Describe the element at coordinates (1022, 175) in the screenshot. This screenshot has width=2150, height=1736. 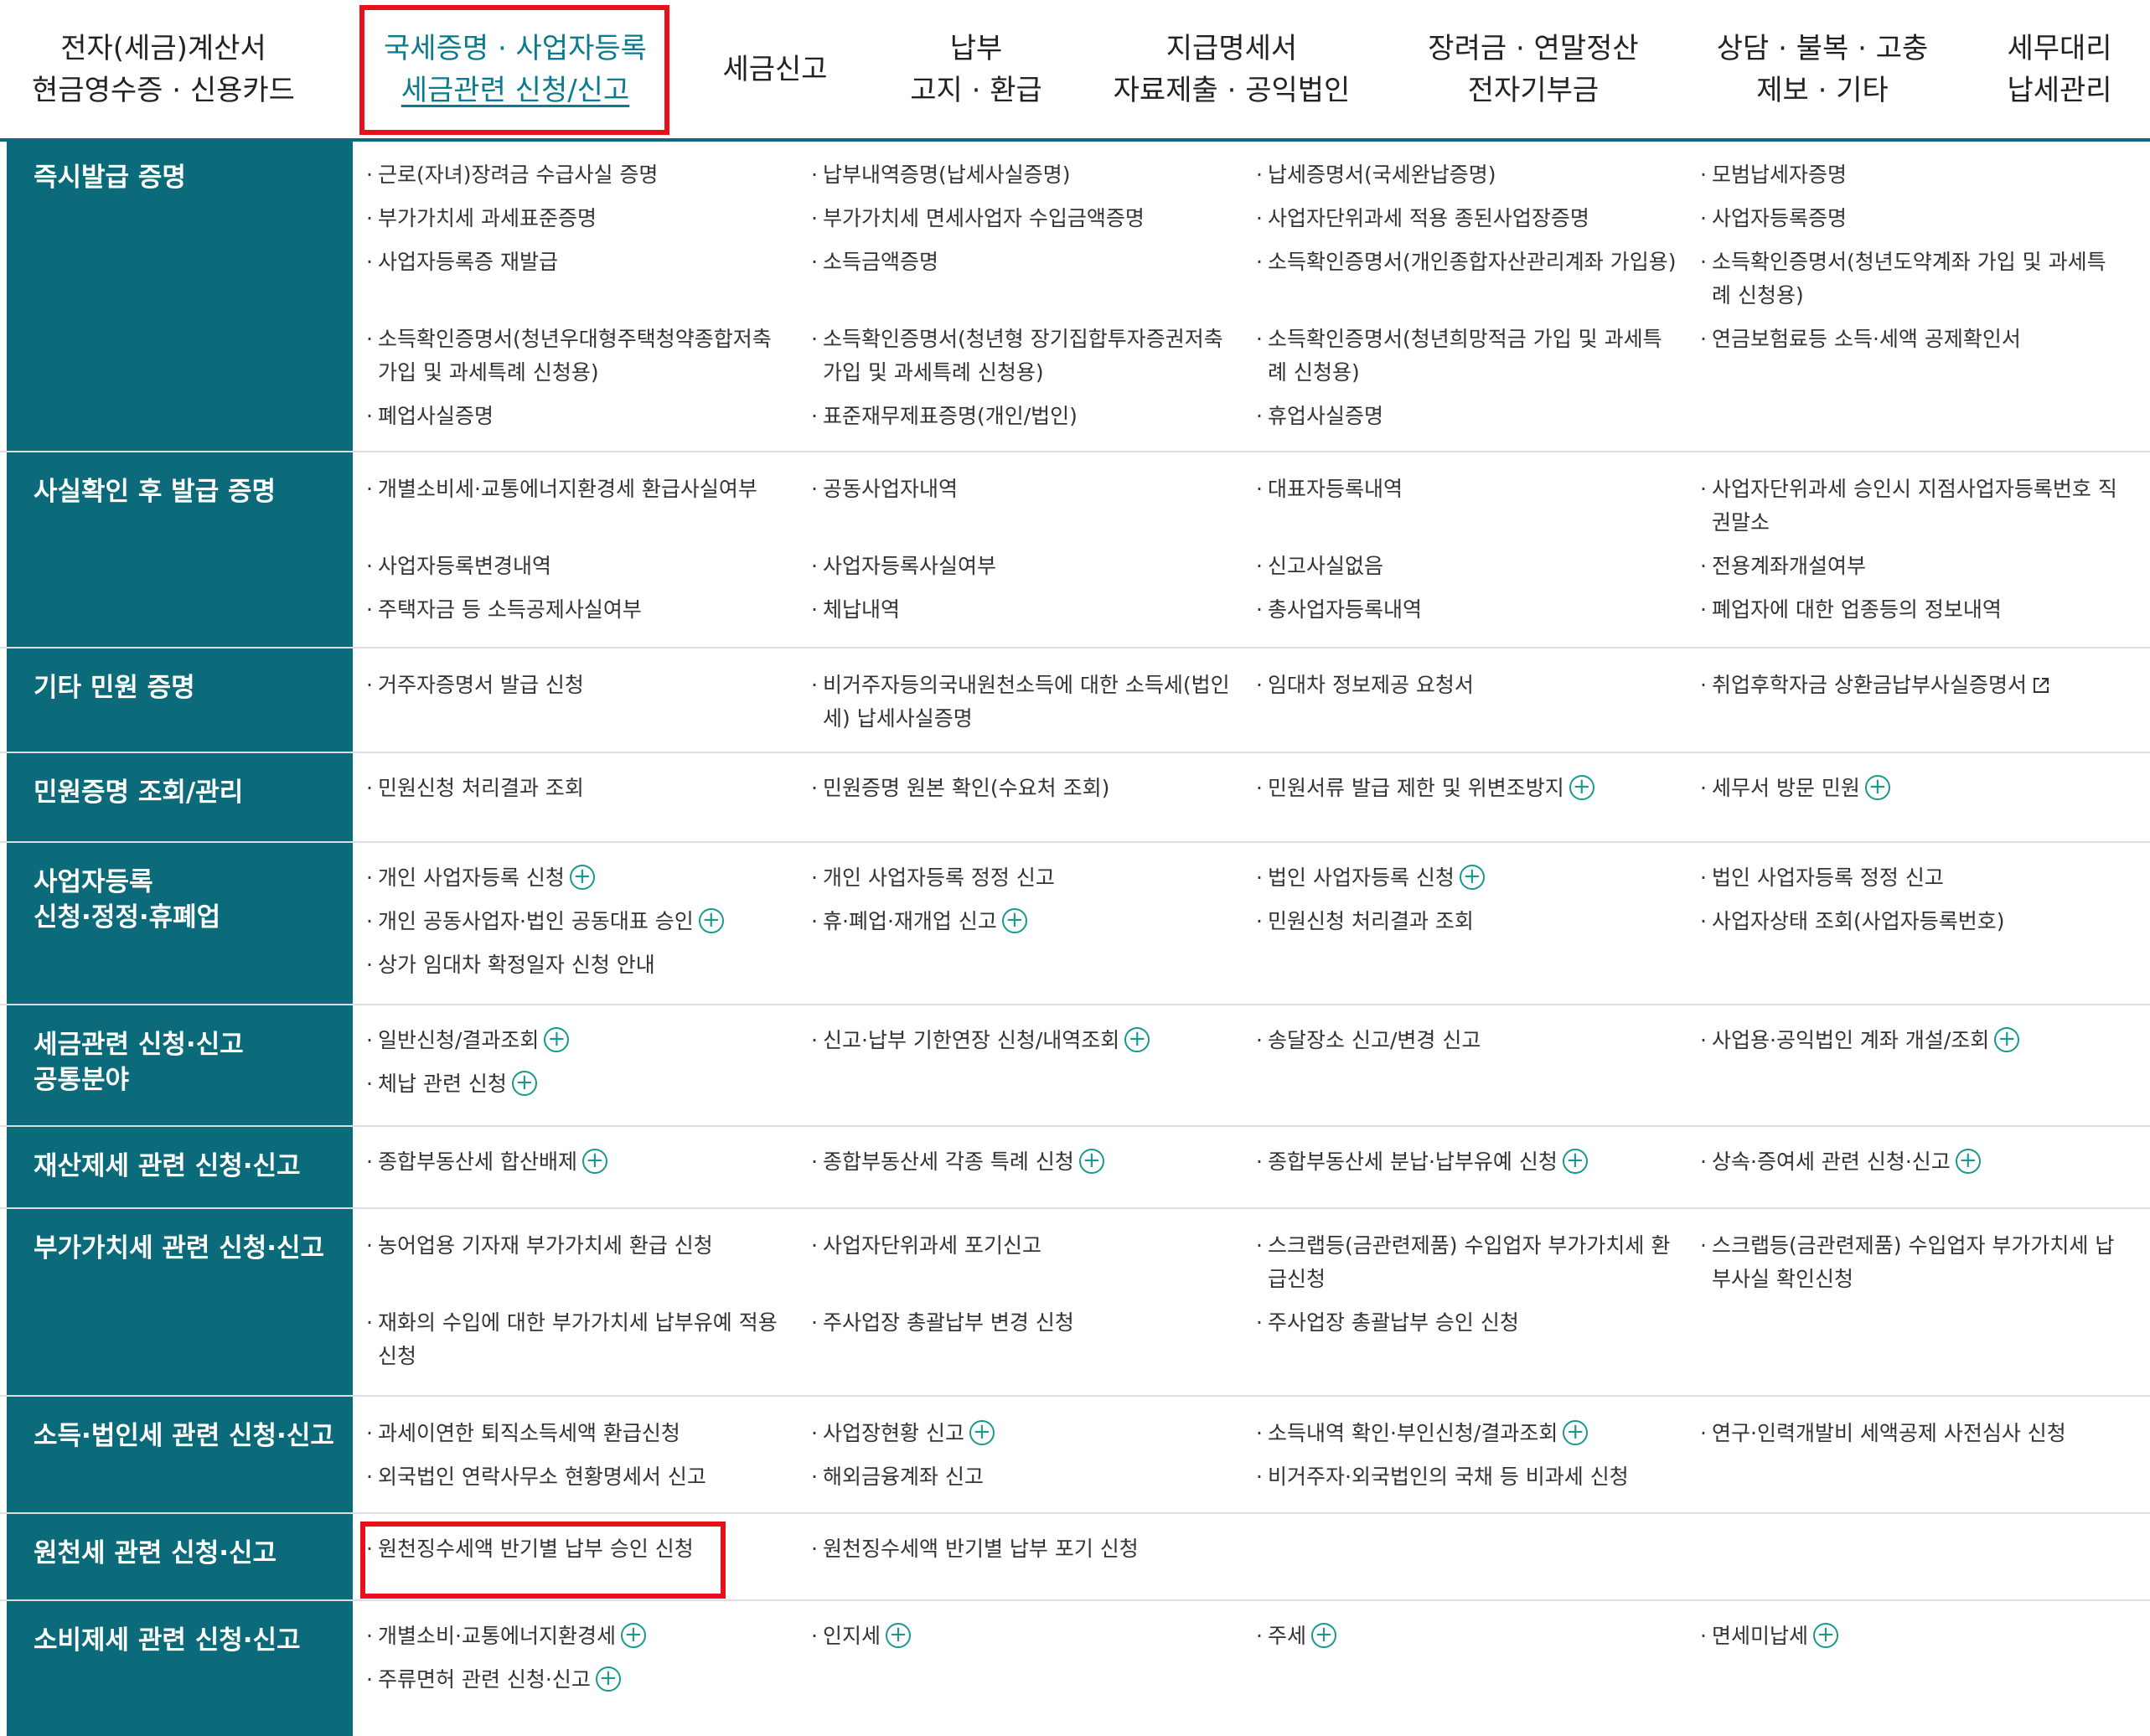
I see `menu-link: · 납부내역증명(납세사실증명)` at that location.